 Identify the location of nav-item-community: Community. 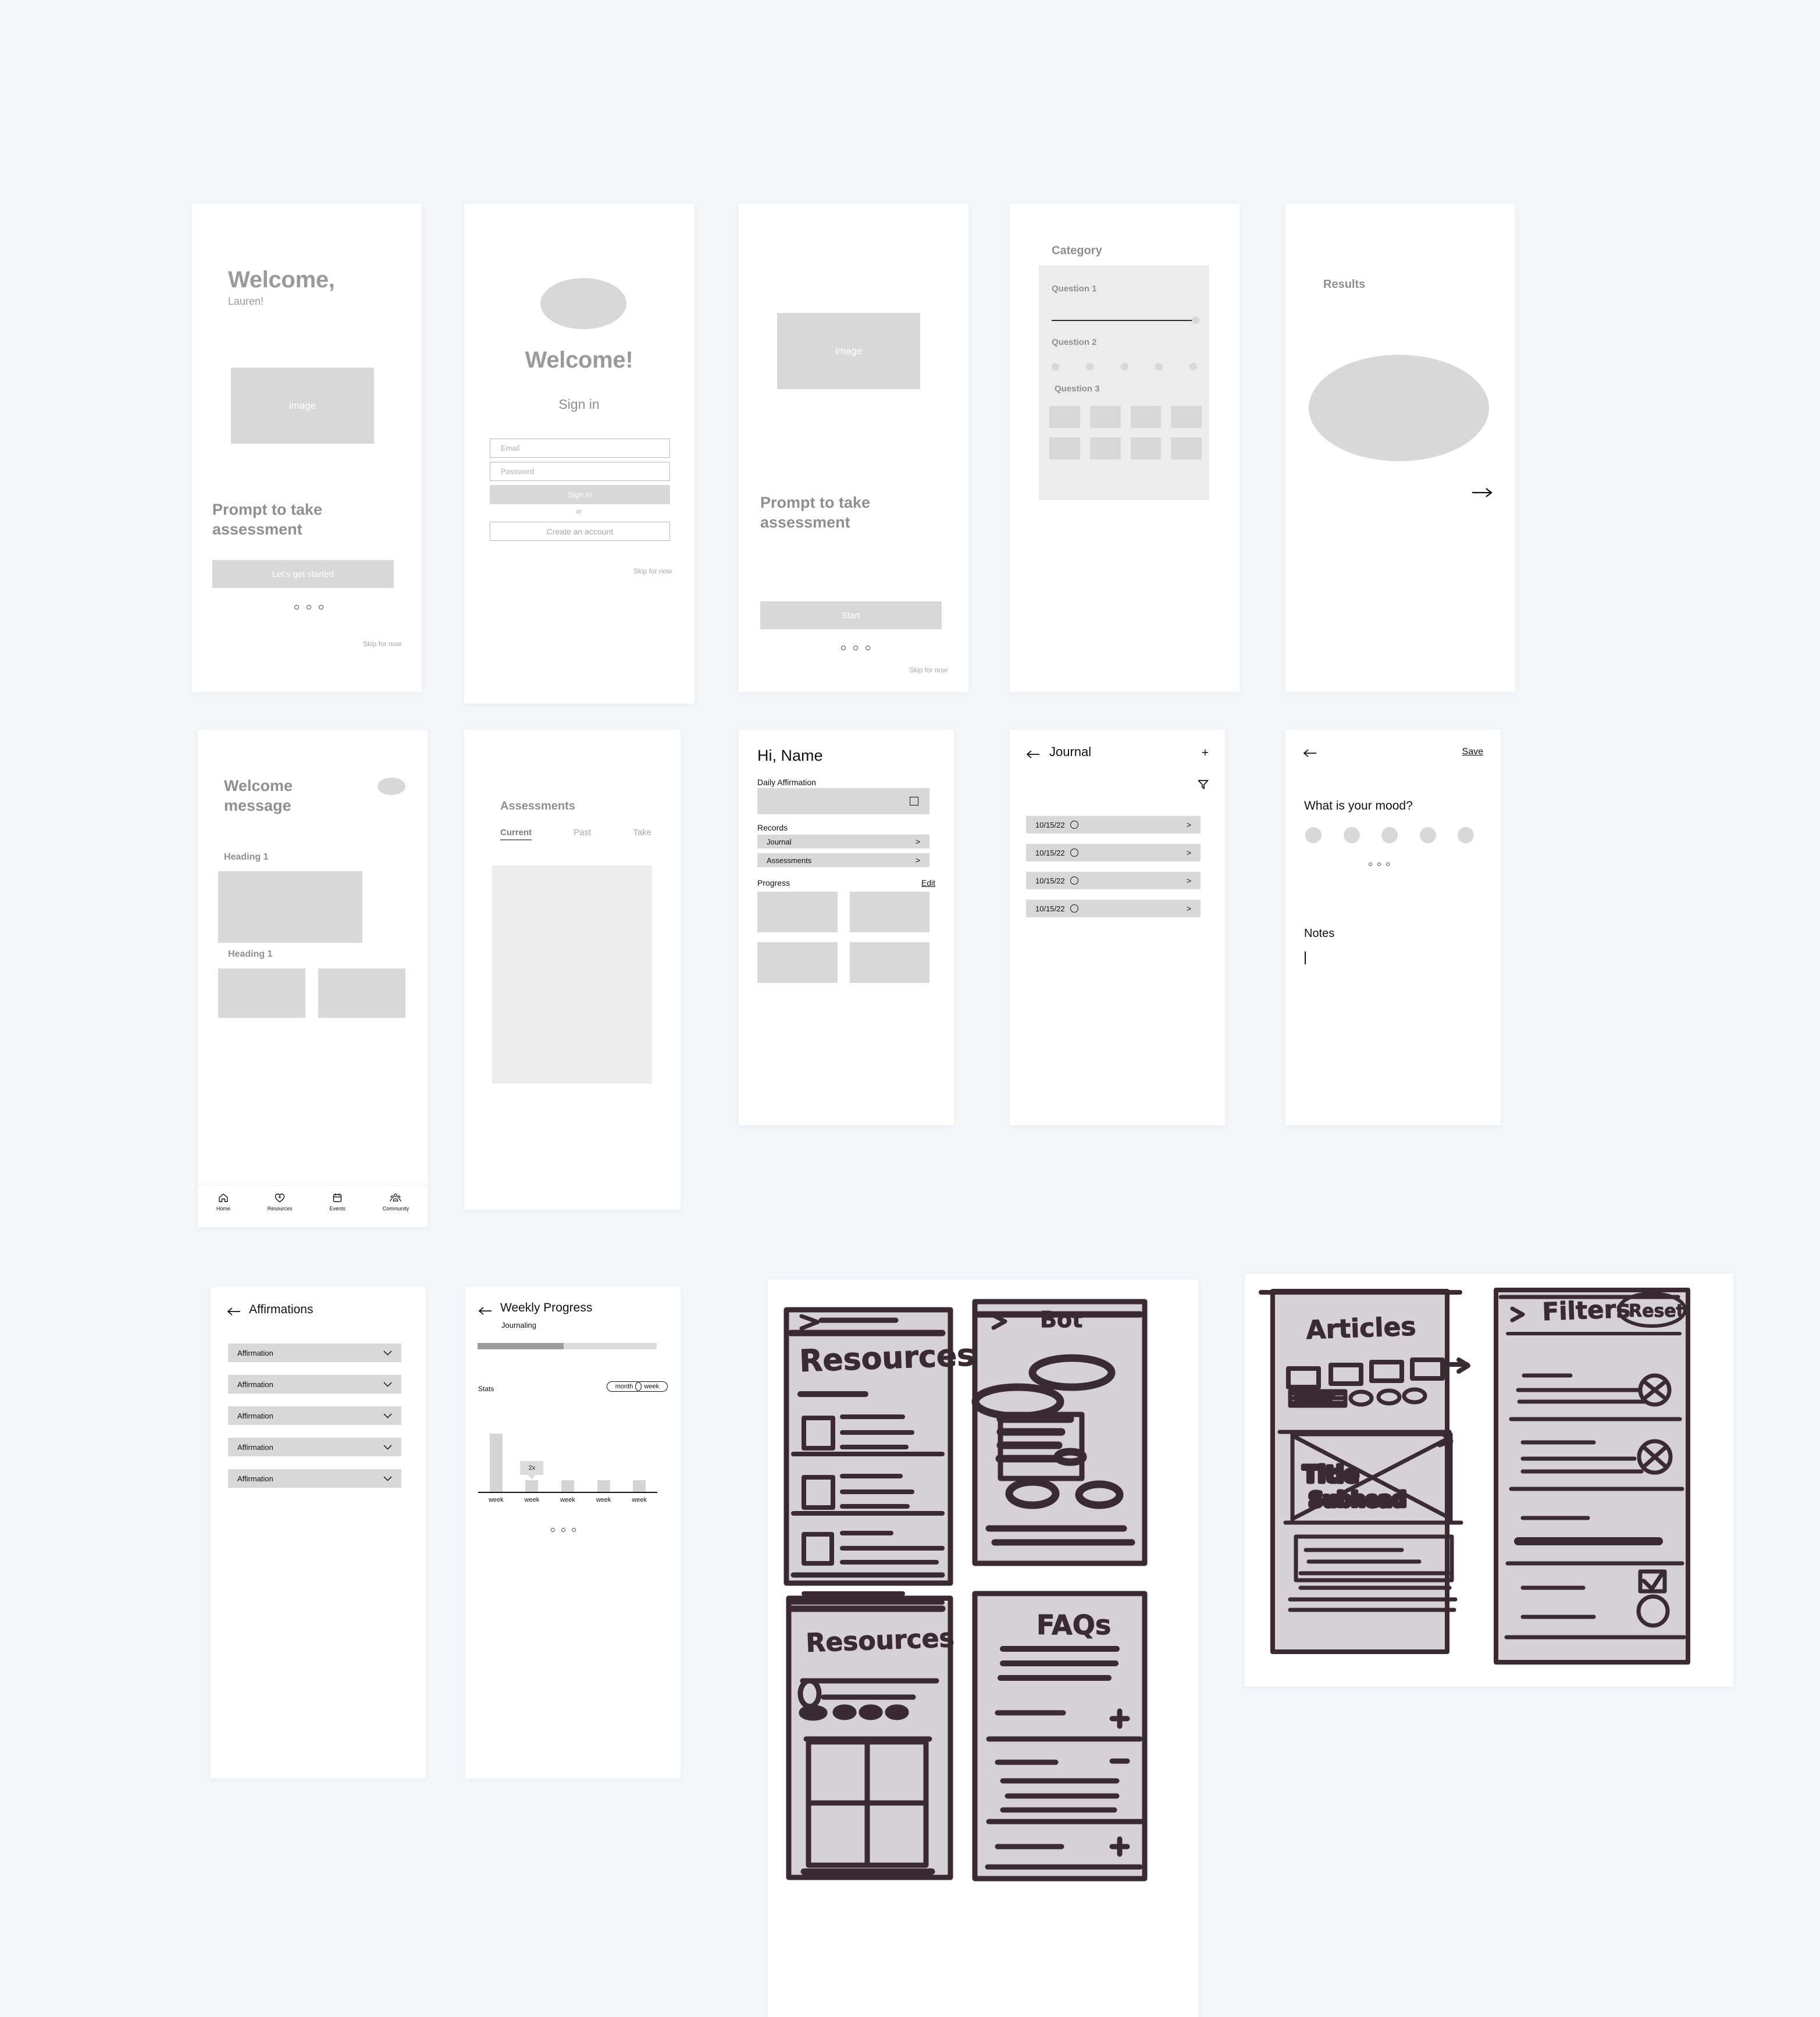
(396, 1201).